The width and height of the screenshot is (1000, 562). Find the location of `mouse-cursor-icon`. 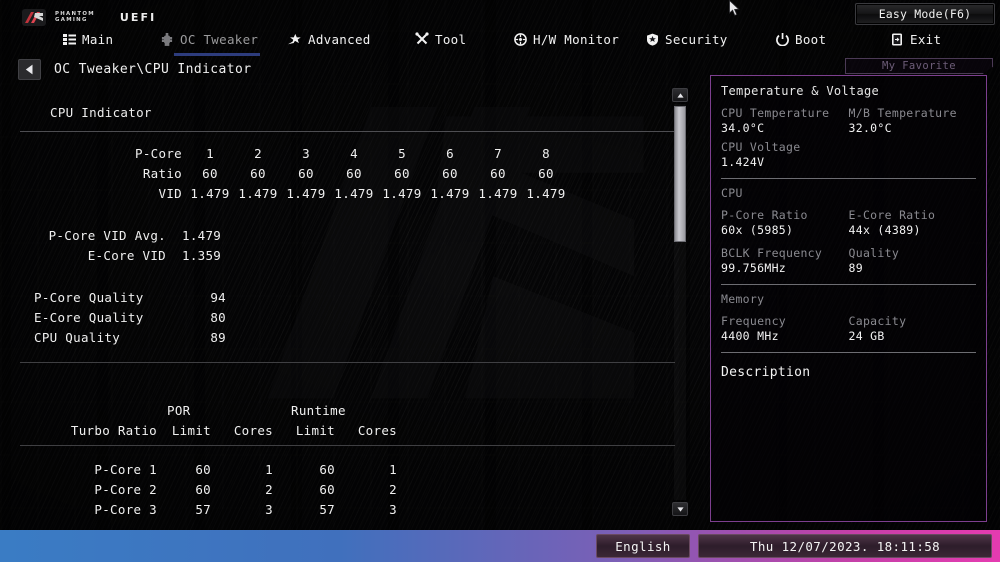

mouse-cursor-icon is located at coordinates (735, 9).